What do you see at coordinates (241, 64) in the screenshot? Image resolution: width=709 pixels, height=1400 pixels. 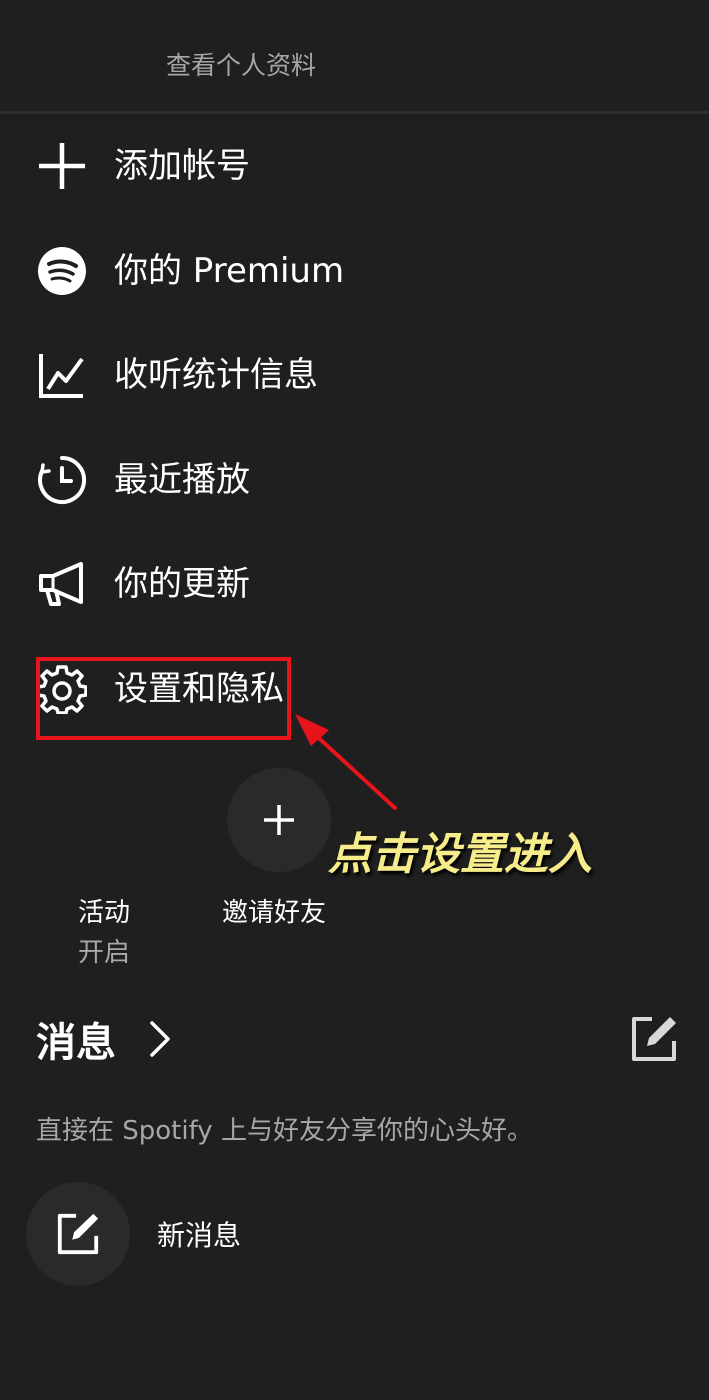 I see `view-profile-link: 查看个人资料` at bounding box center [241, 64].